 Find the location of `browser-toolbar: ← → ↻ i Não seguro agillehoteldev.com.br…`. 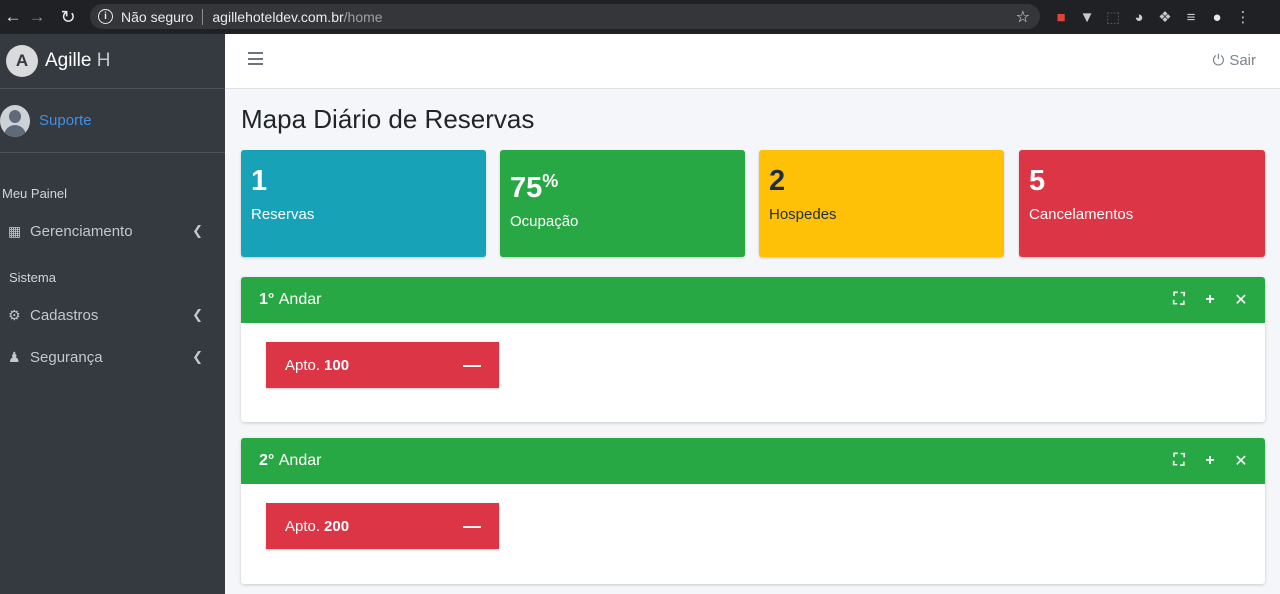

browser-toolbar: ← → ↻ i Não seguro agillehoteldev.com.br… is located at coordinates (640, 17).